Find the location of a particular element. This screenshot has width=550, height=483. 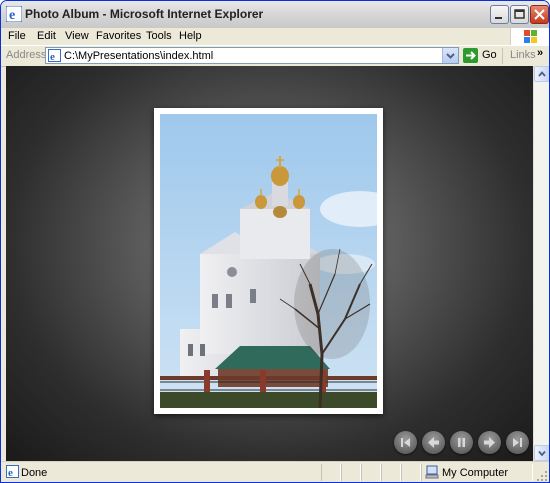

go-button is located at coordinates (470, 55).